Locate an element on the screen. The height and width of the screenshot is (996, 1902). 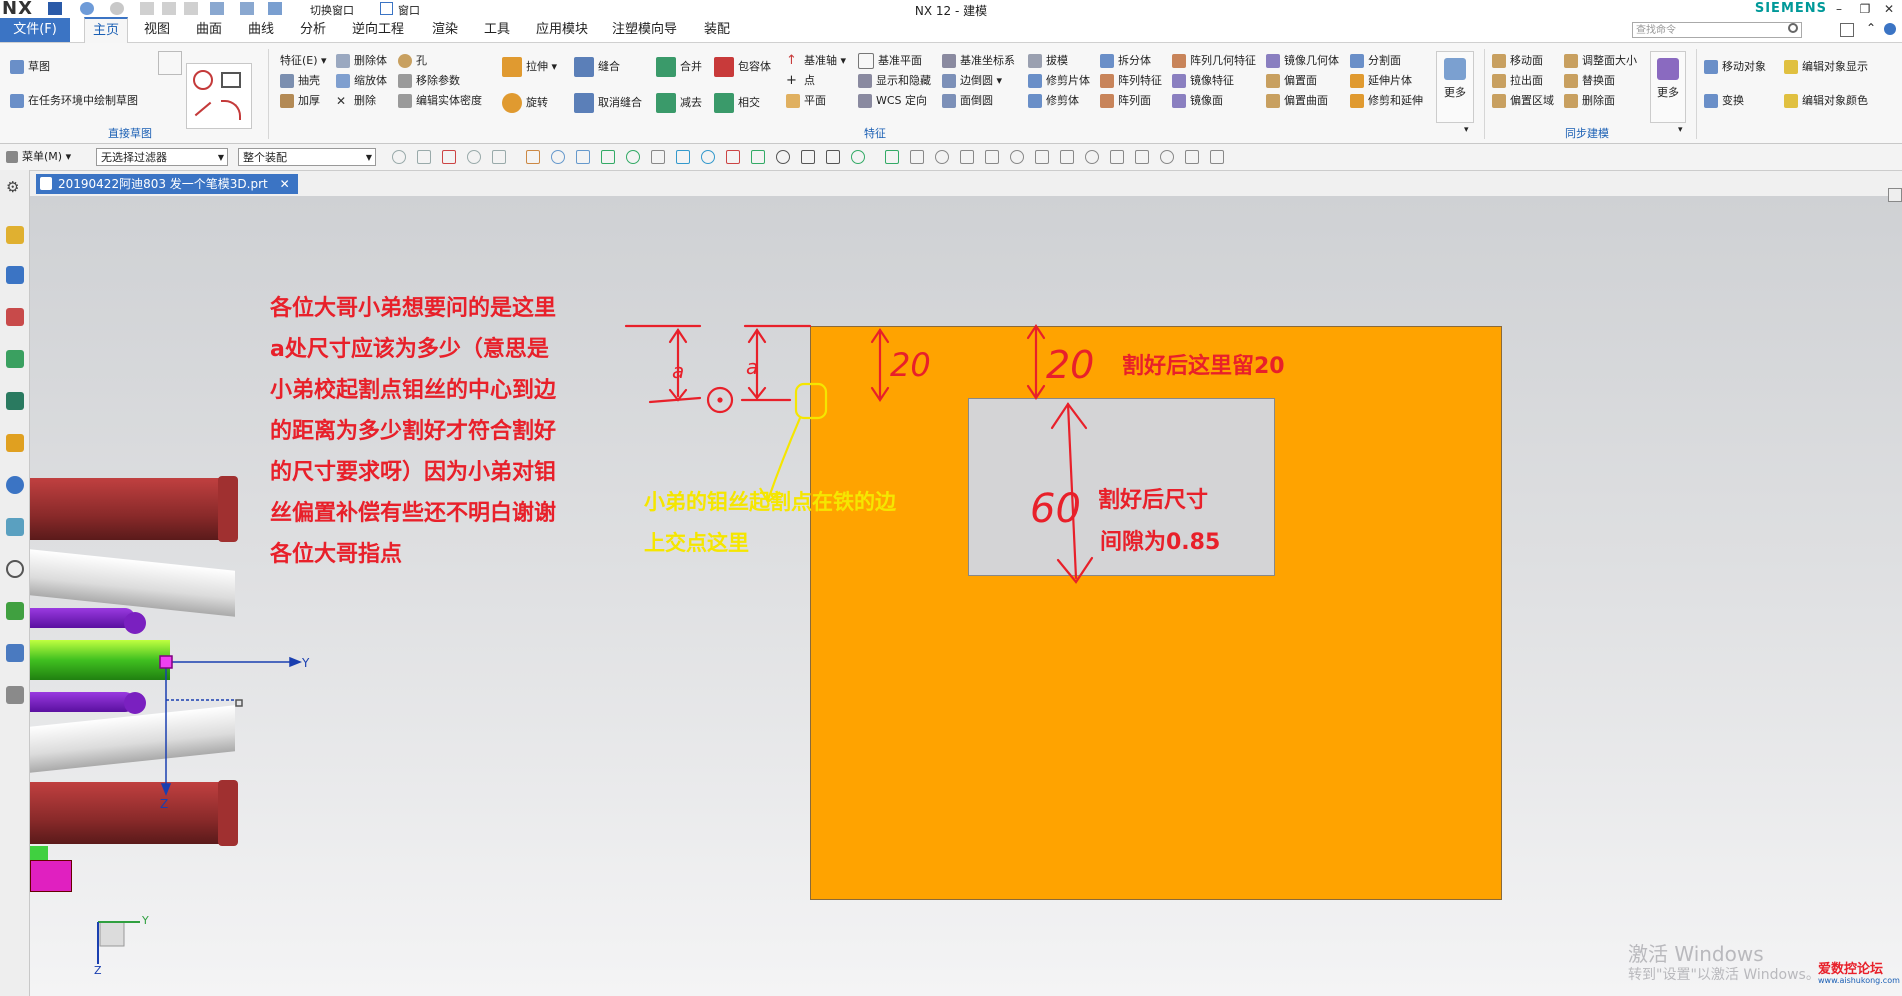
size-after-cut-label: 割好后尺寸 is located at coordinates (1153, 500).